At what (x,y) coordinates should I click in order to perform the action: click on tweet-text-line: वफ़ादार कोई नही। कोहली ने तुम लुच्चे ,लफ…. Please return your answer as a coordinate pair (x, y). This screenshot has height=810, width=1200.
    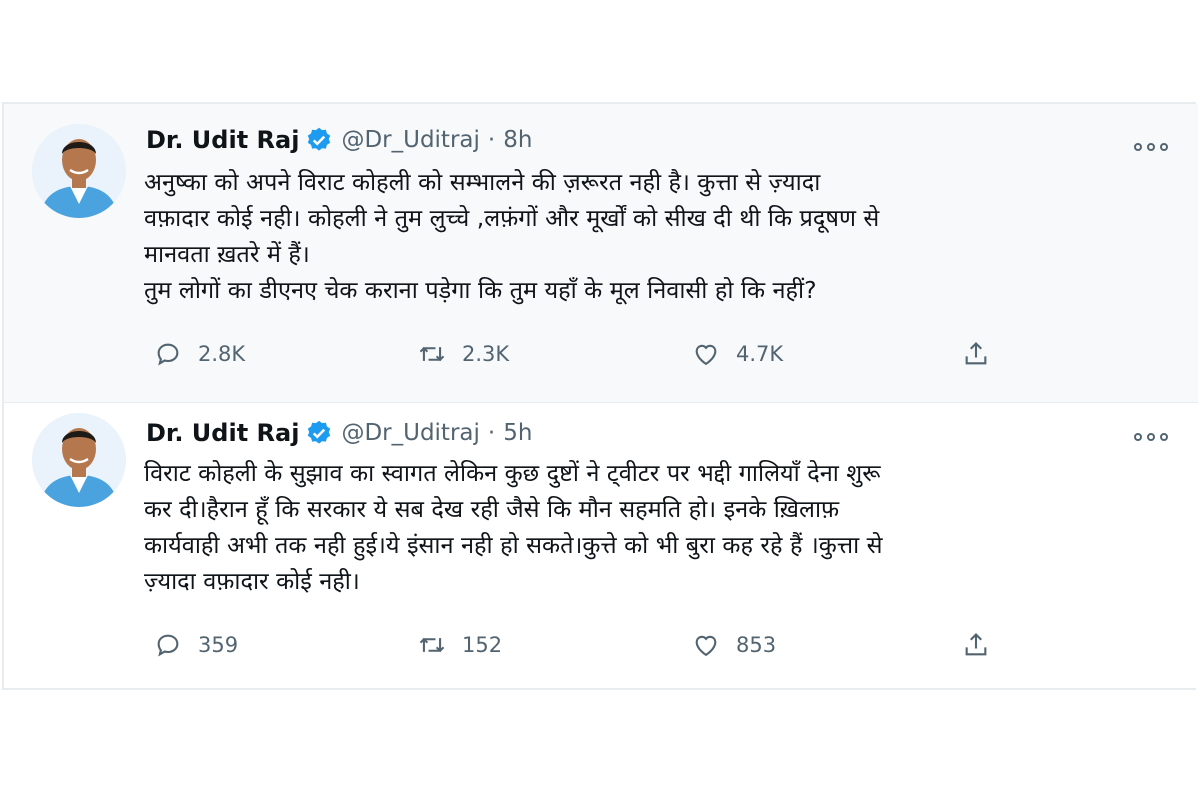
    Looking at the image, I should click on (512, 218).